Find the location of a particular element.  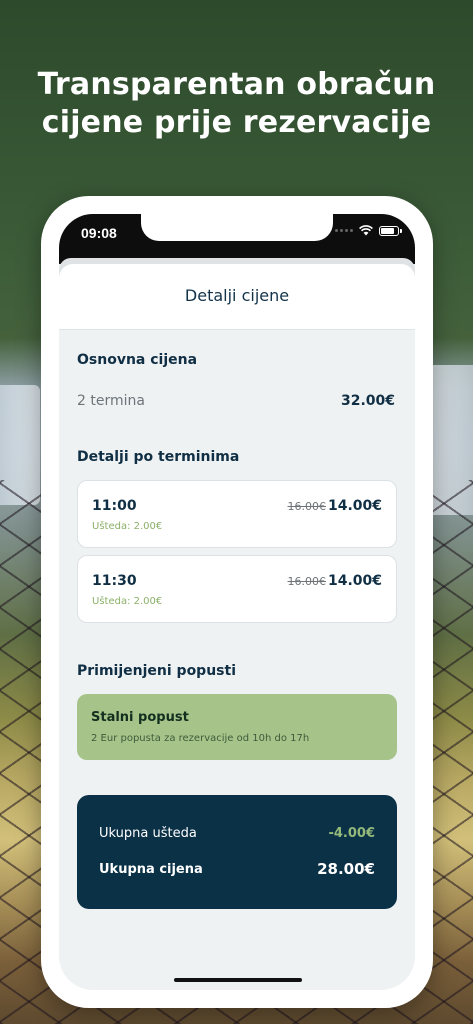

status-icons is located at coordinates (368, 230).